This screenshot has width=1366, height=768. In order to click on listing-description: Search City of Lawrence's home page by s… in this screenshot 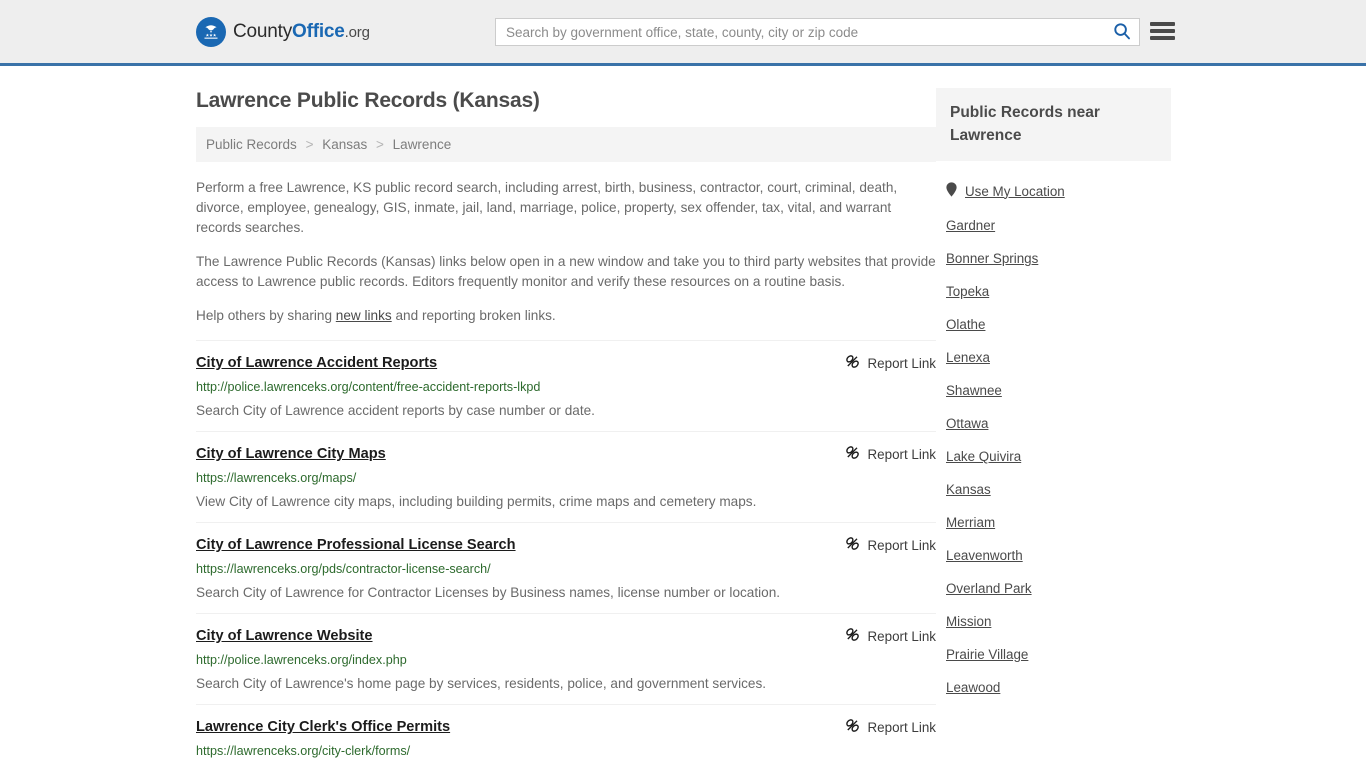, I will do `click(481, 684)`.